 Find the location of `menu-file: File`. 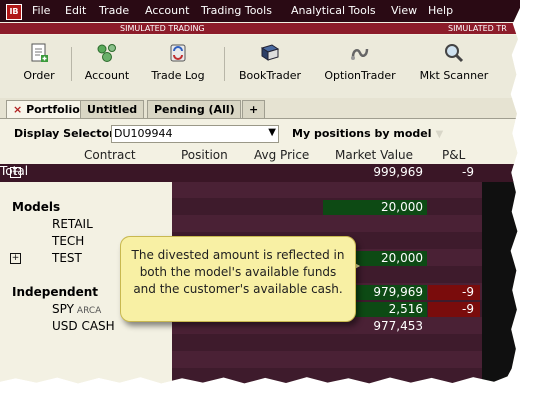

menu-file: File is located at coordinates (41, 10).